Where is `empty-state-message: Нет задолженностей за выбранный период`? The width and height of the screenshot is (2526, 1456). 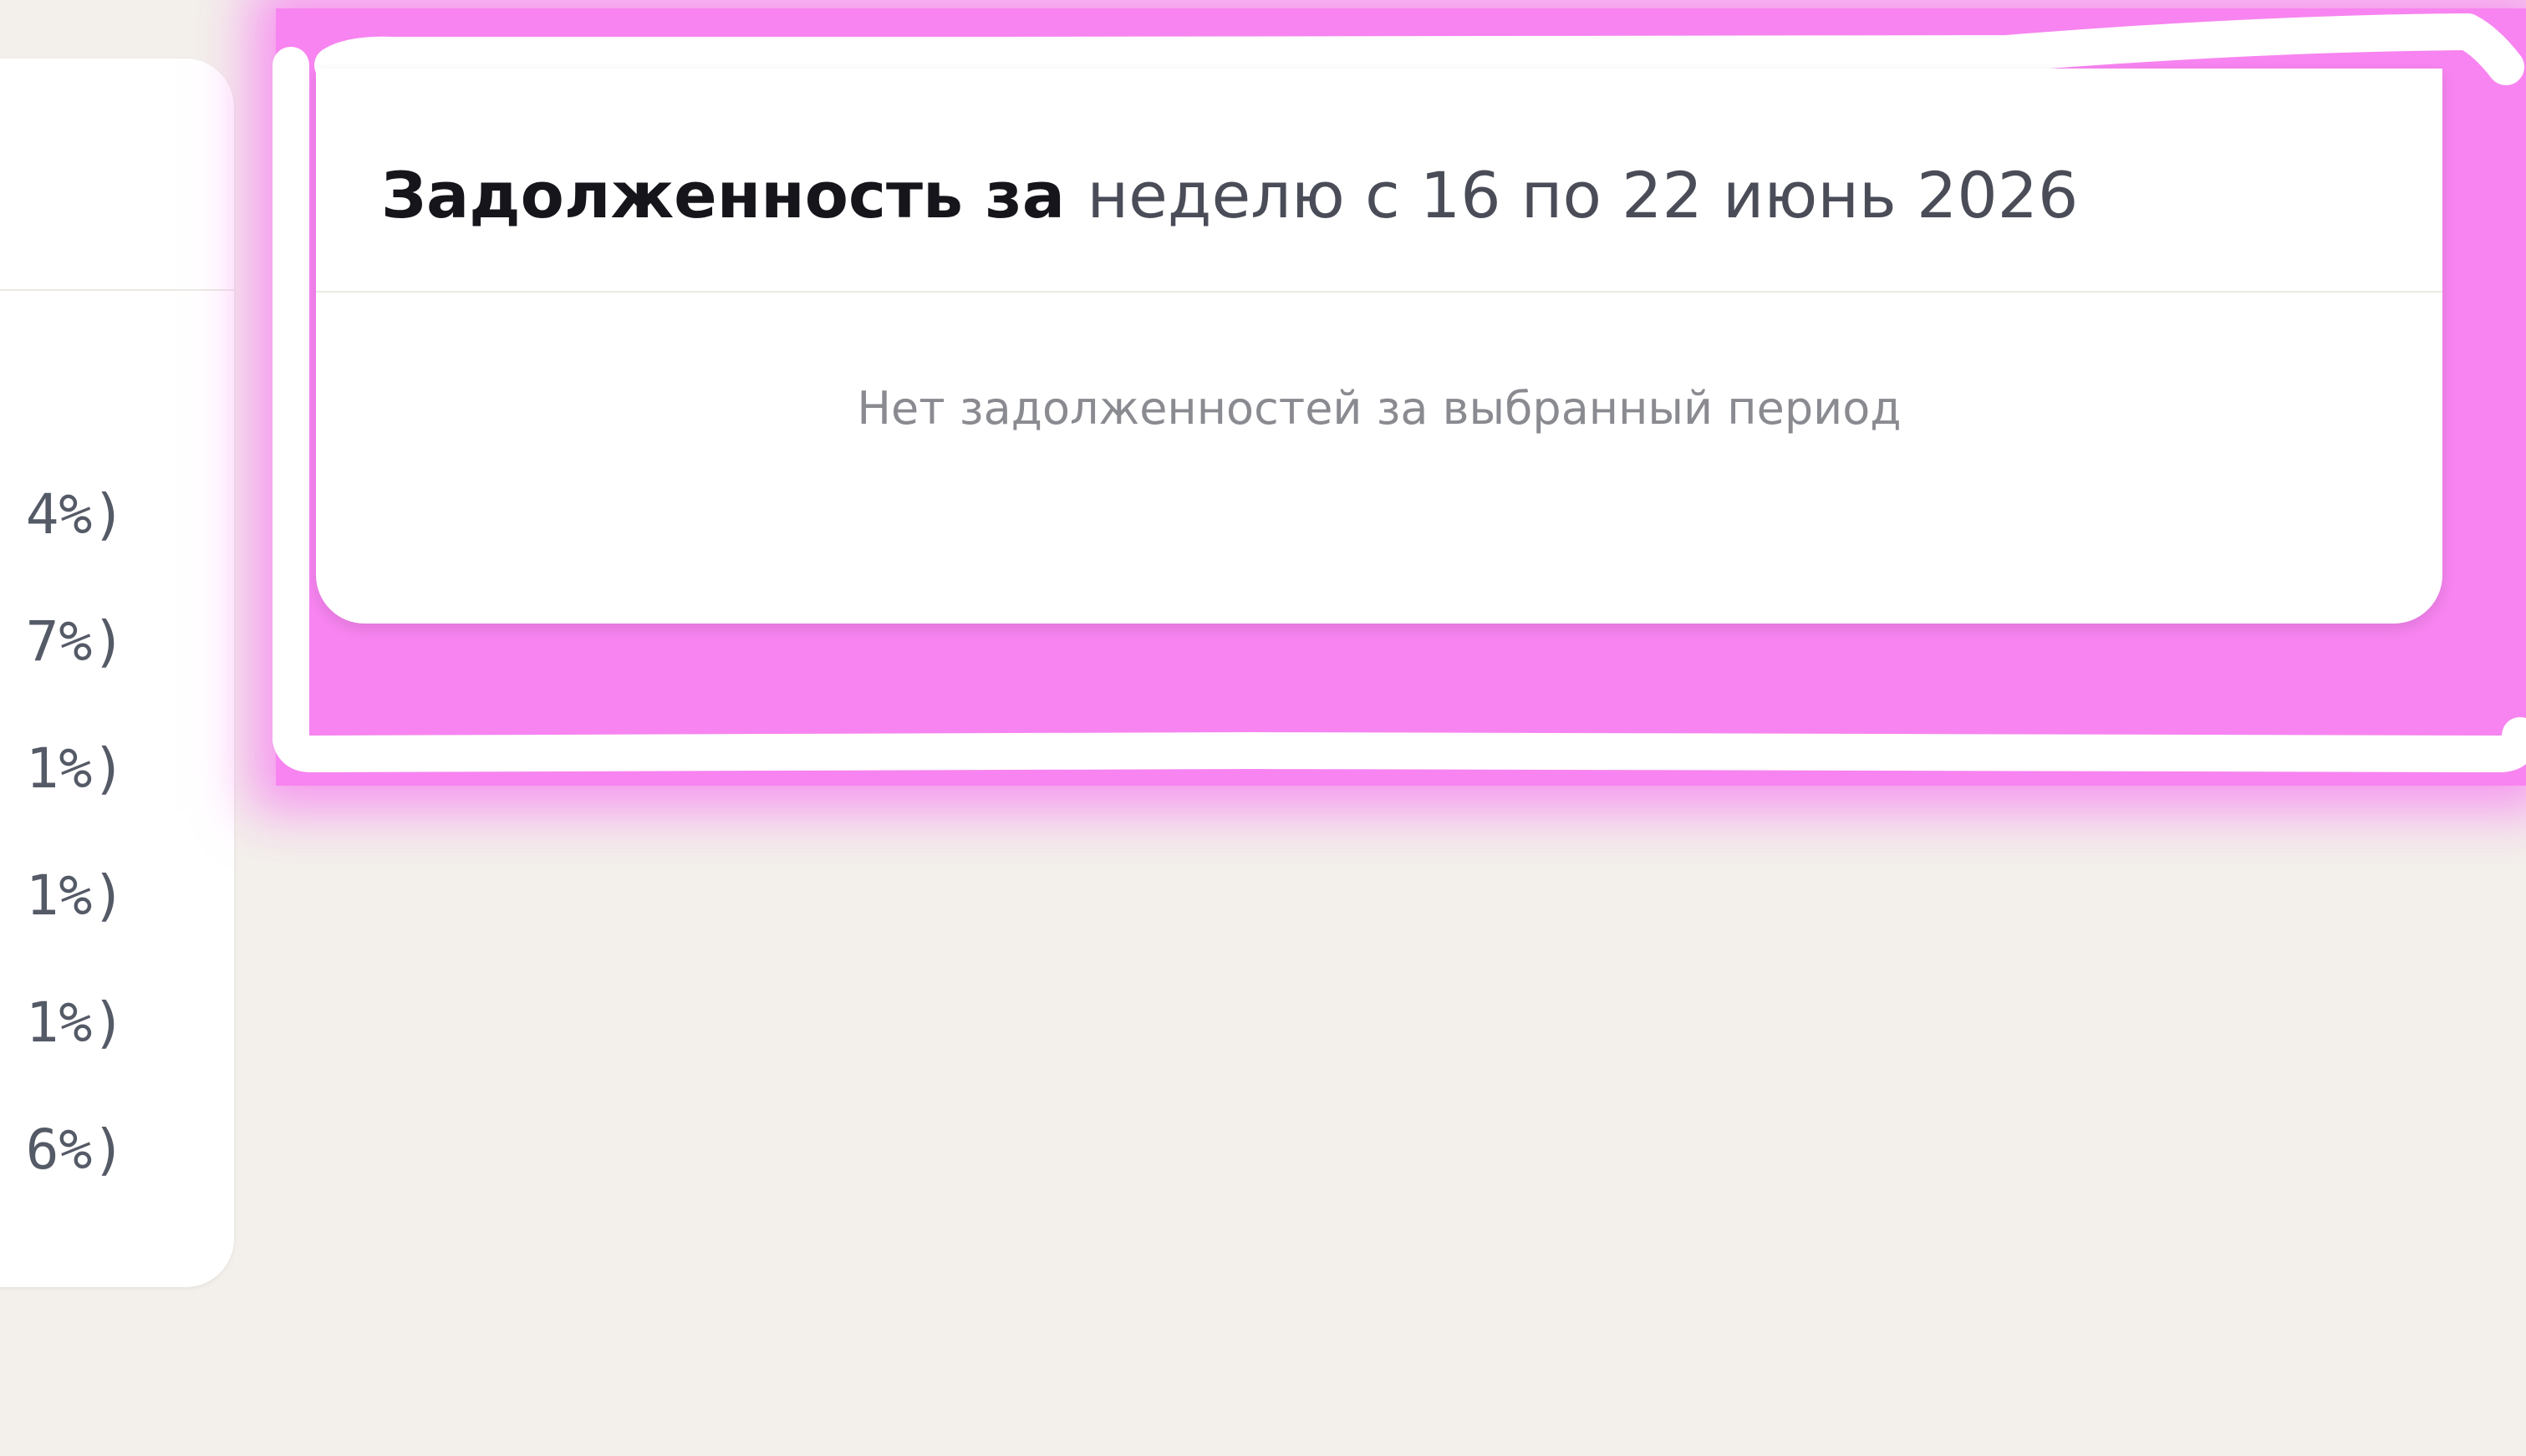 empty-state-message: Нет задолженностей за выбранный период is located at coordinates (1380, 408).